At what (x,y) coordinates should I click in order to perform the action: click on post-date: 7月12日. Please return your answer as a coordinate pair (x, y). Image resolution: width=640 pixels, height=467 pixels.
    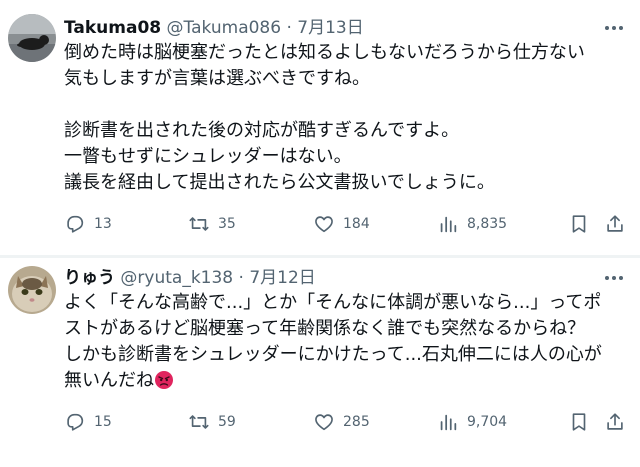
    Looking at the image, I should click on (282, 278).